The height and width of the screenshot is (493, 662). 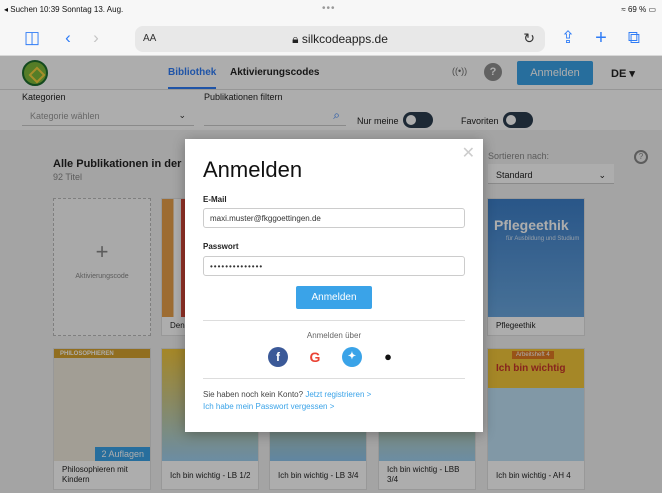 What do you see at coordinates (568, 38) in the screenshot?
I see `share-icon: ⇪` at bounding box center [568, 38].